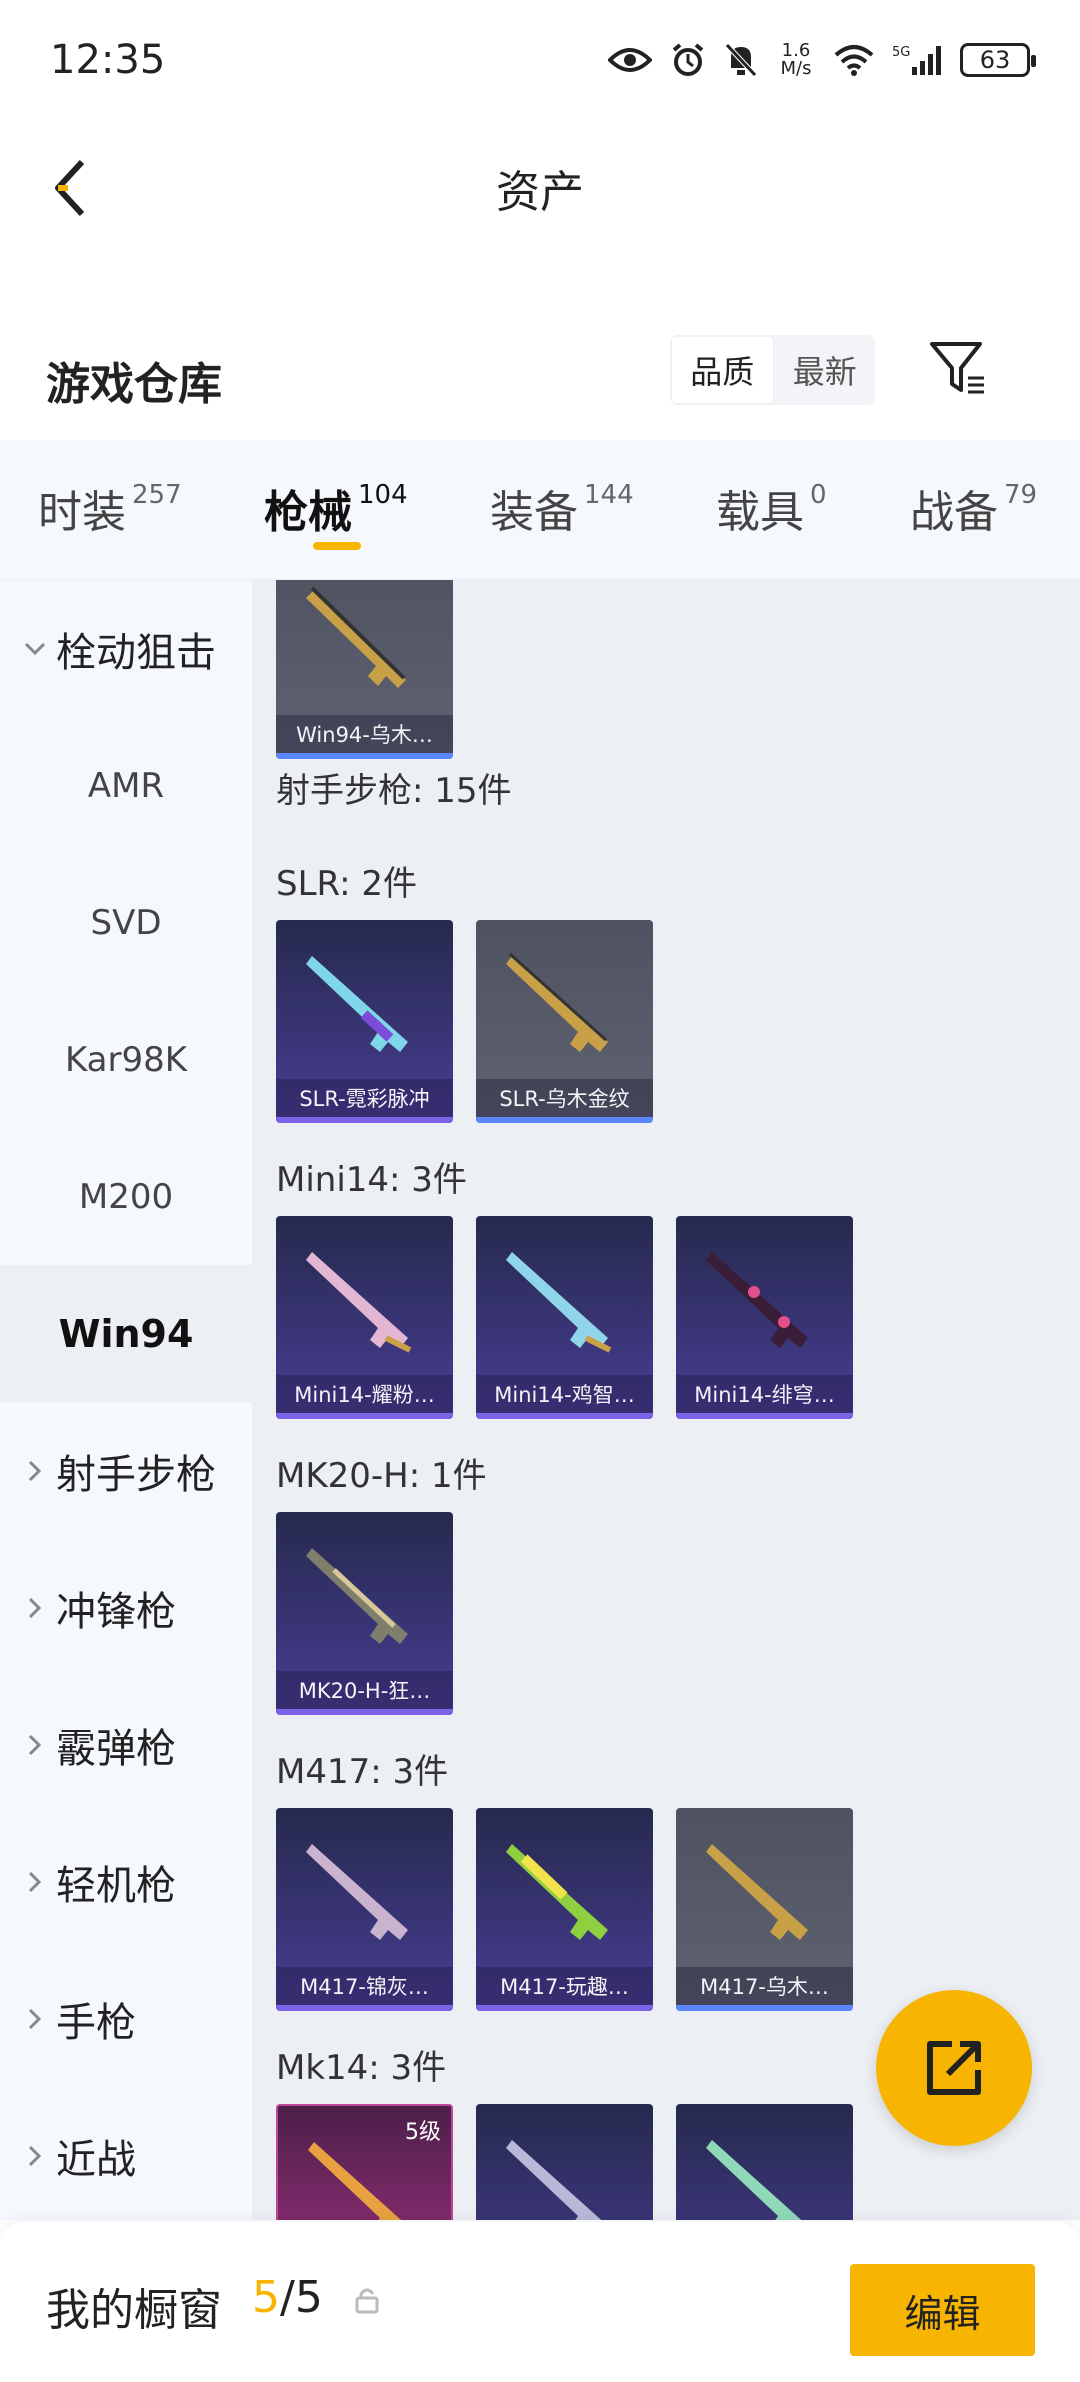 The image size is (1080, 2382). I want to click on sidebar-item-melee: 近战, so click(126, 2155).